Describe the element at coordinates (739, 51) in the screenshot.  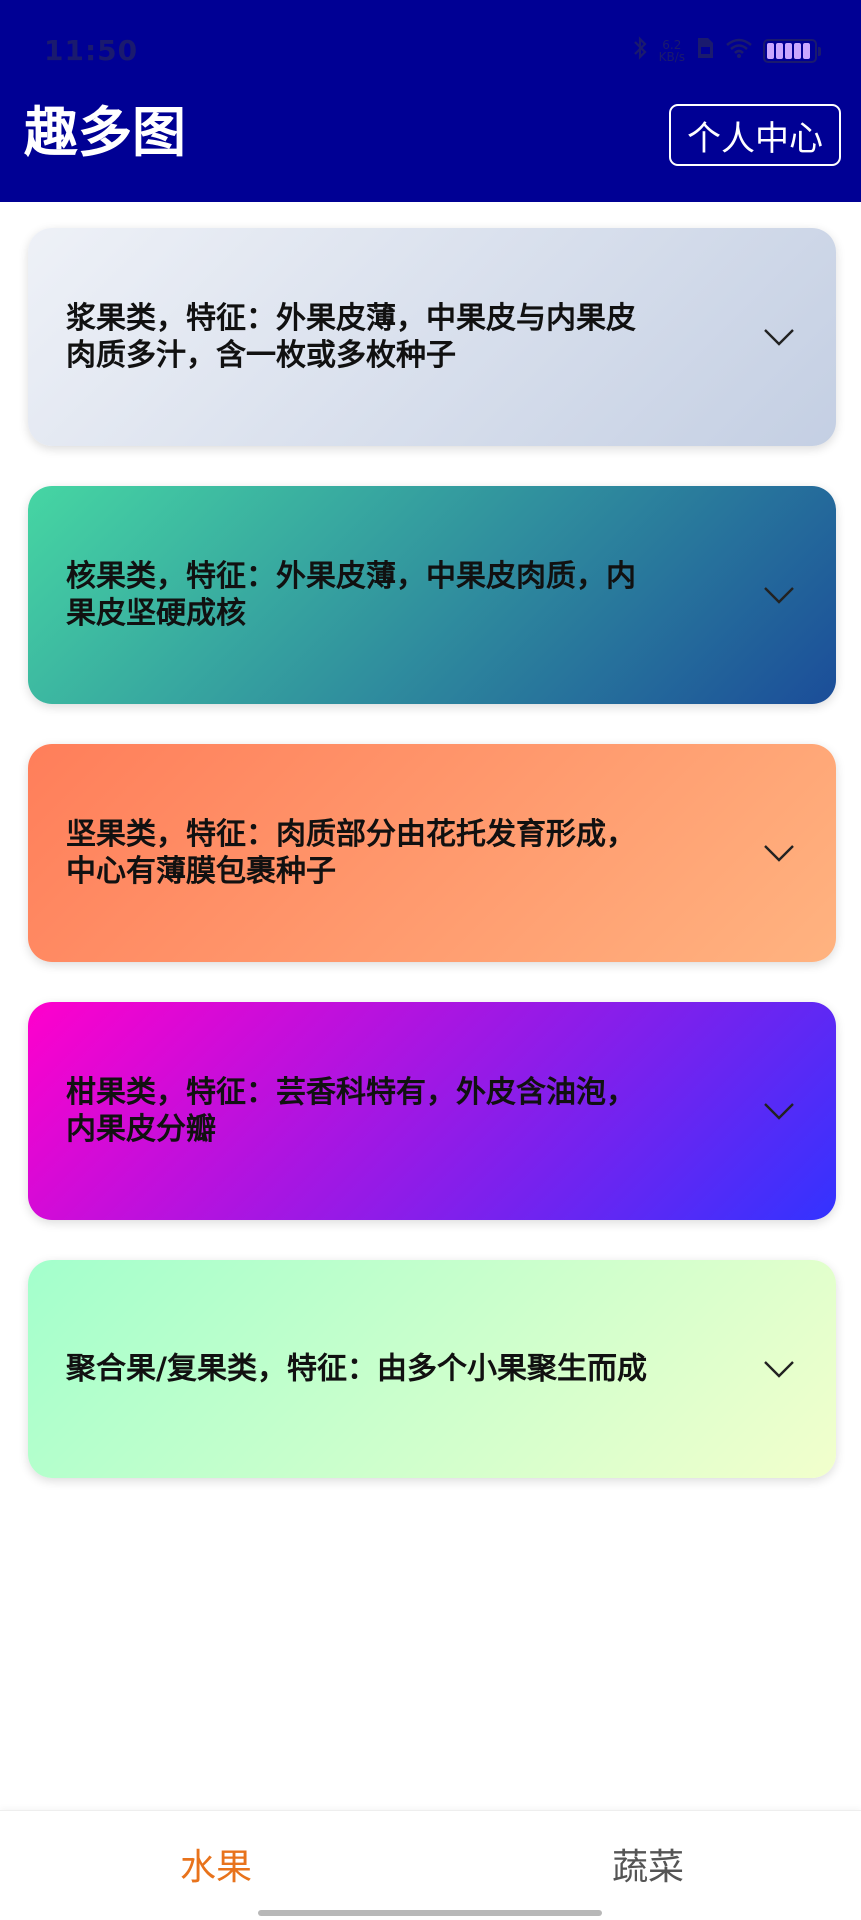
I see `wifi-icon` at that location.